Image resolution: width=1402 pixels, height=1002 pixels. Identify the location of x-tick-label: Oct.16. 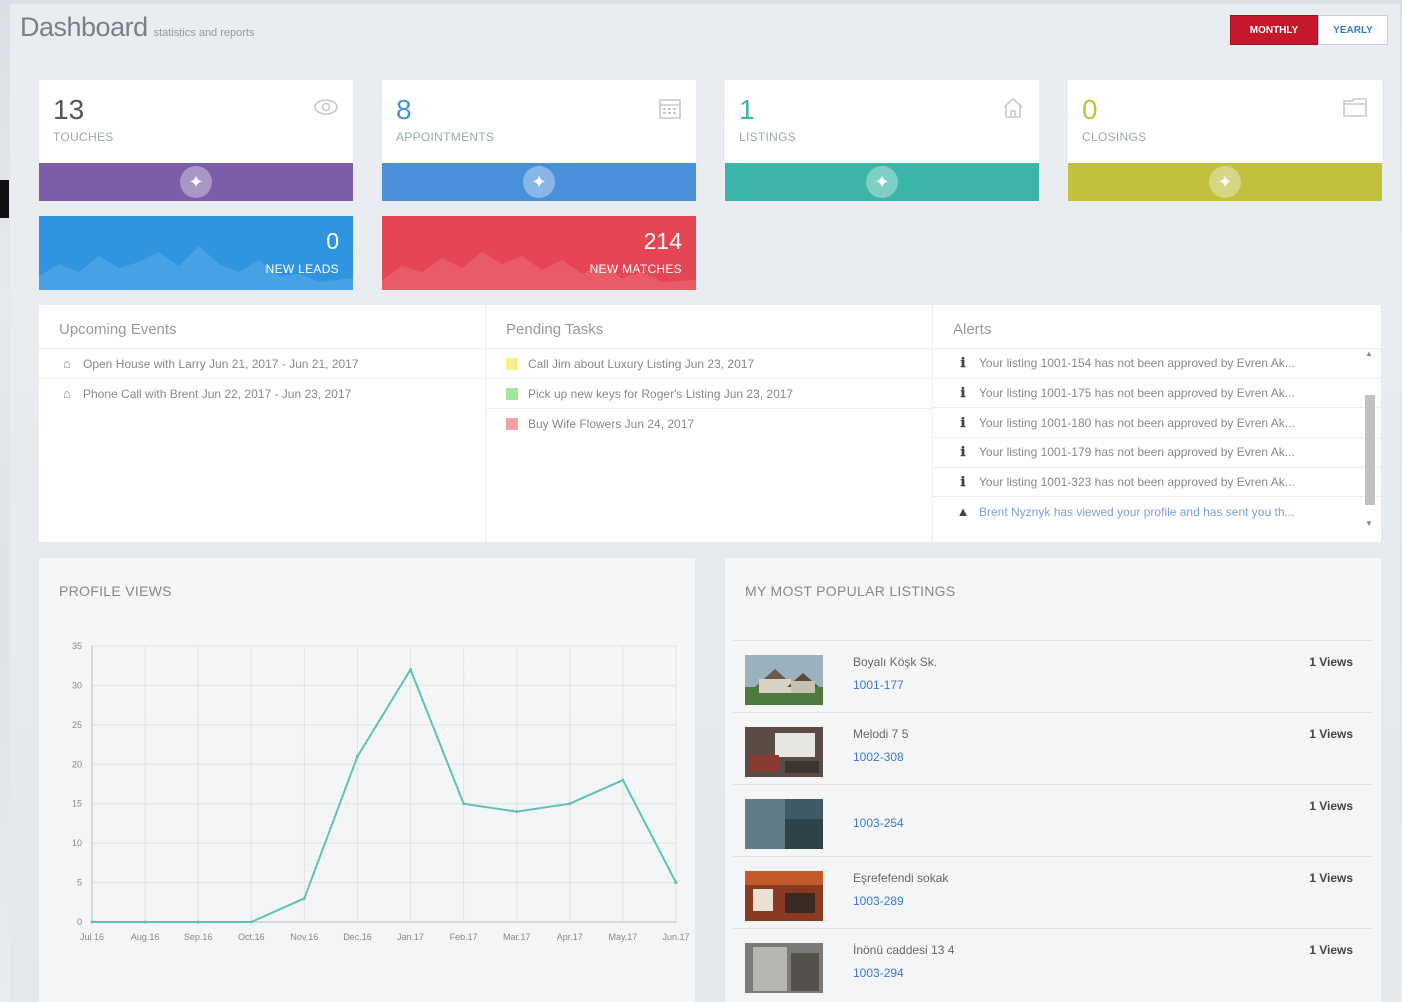
(251, 937).